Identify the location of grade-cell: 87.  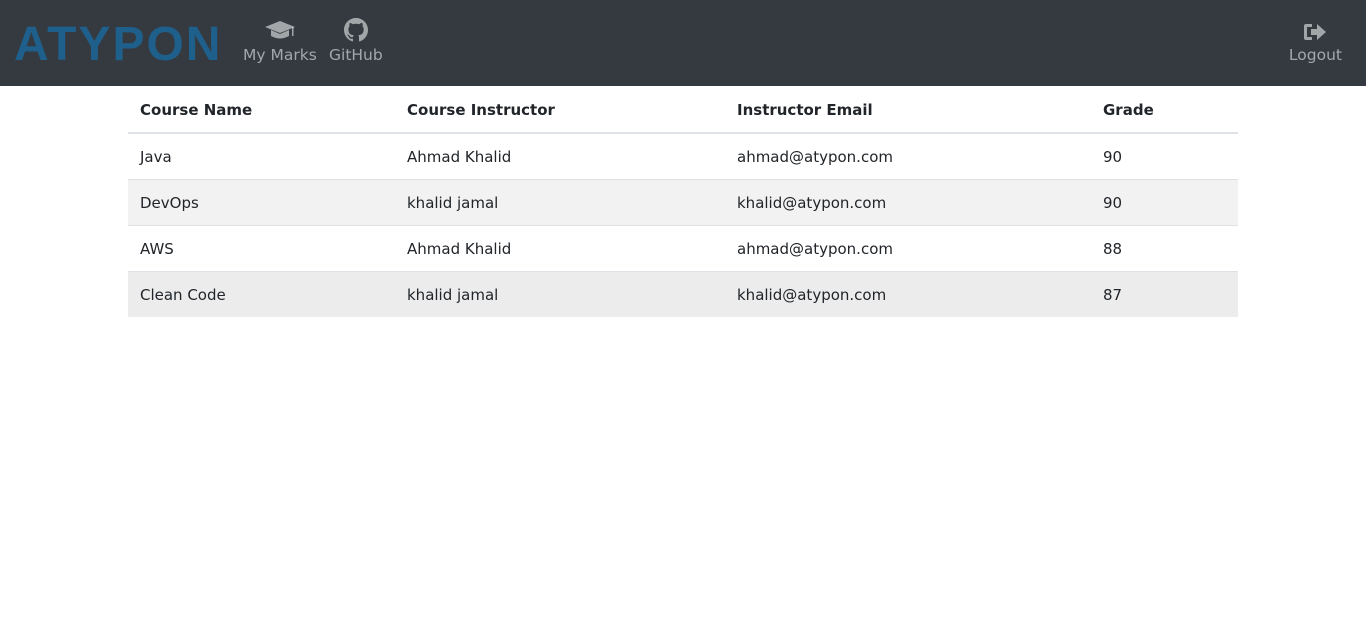
(1164, 294).